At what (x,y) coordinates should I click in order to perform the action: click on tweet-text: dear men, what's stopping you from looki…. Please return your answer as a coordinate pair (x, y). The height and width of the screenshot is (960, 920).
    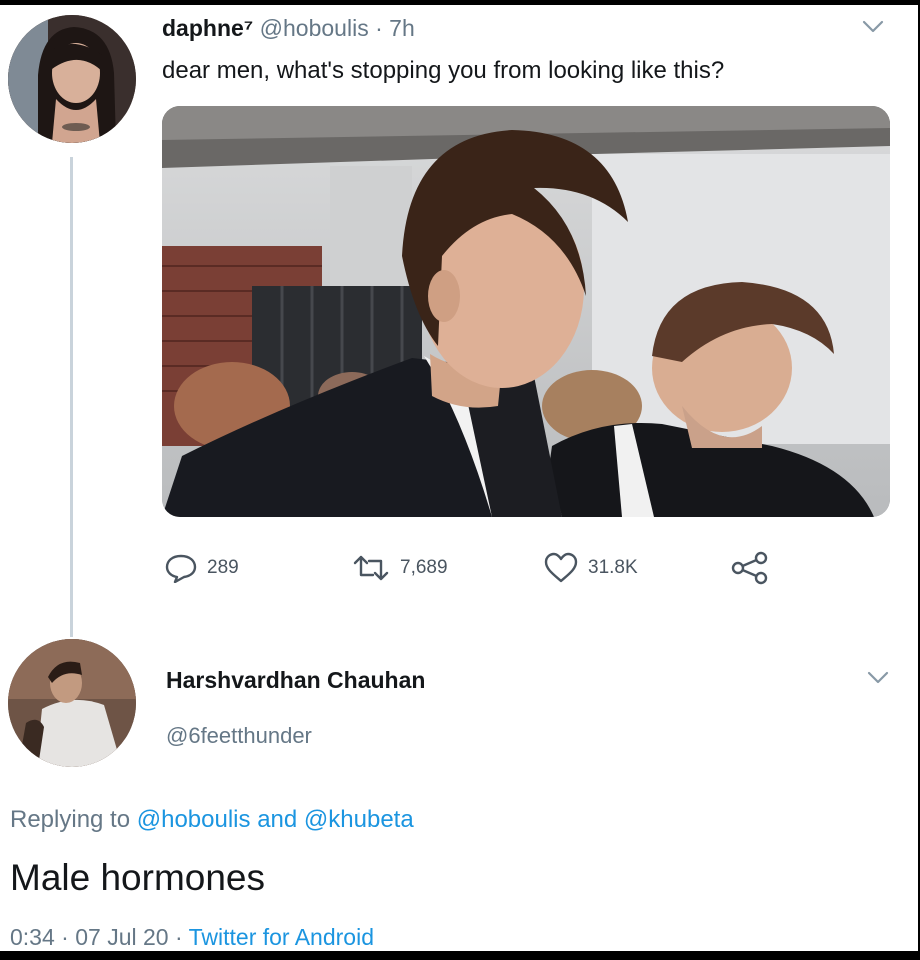
    Looking at the image, I should click on (443, 70).